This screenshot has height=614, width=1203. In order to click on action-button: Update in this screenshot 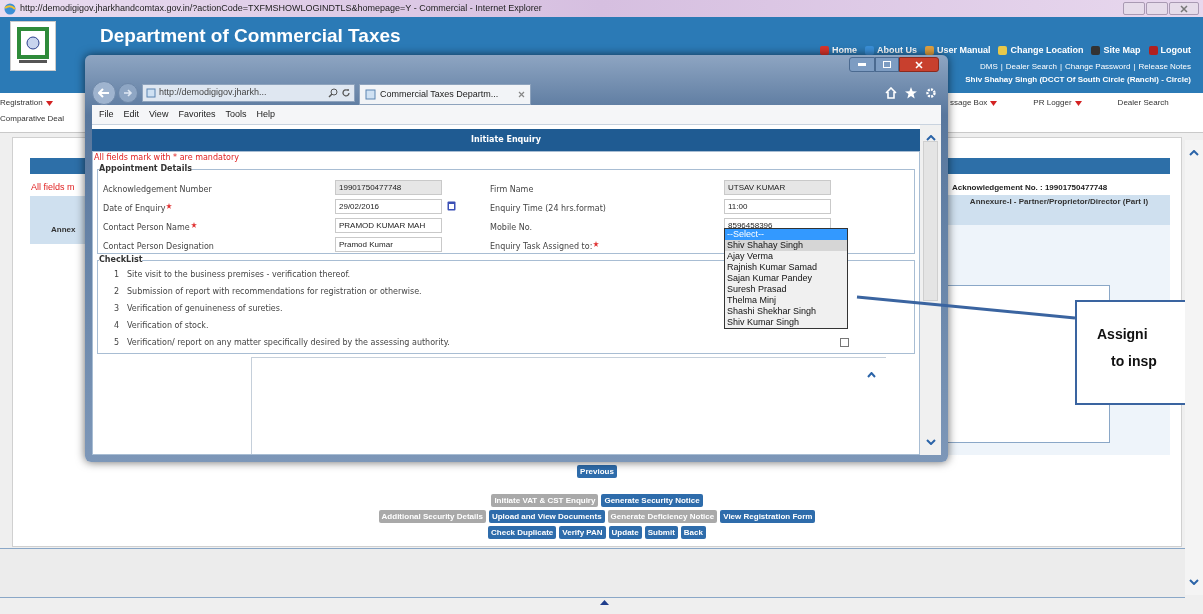, I will do `click(625, 532)`.